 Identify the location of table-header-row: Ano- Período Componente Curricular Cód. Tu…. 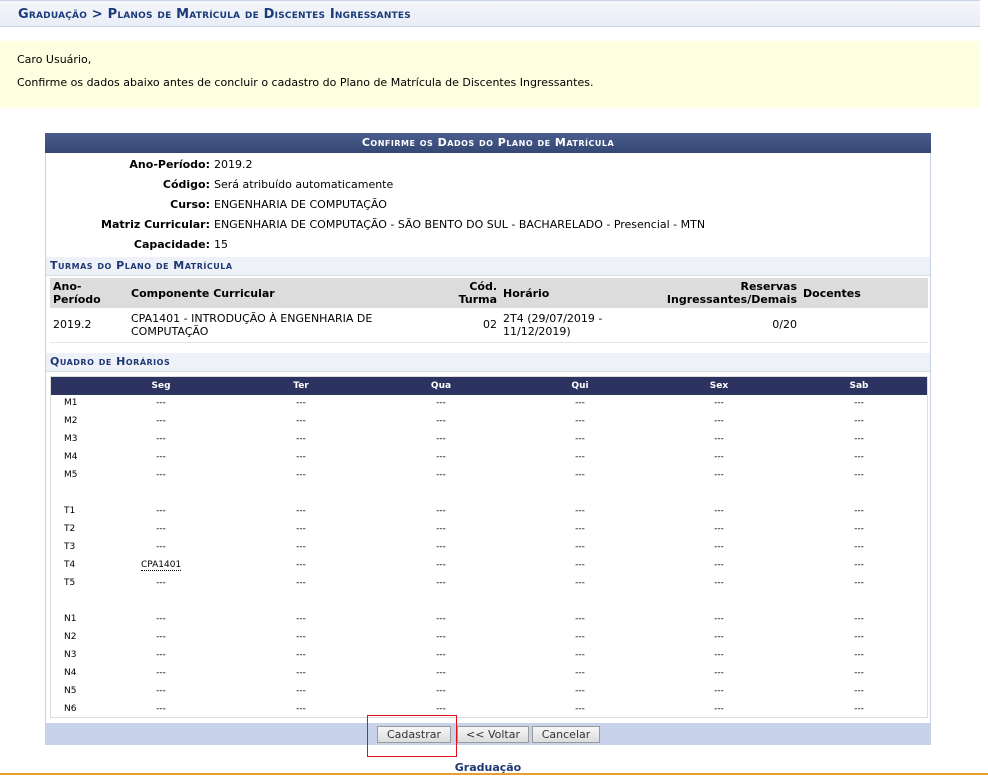
(489, 293).